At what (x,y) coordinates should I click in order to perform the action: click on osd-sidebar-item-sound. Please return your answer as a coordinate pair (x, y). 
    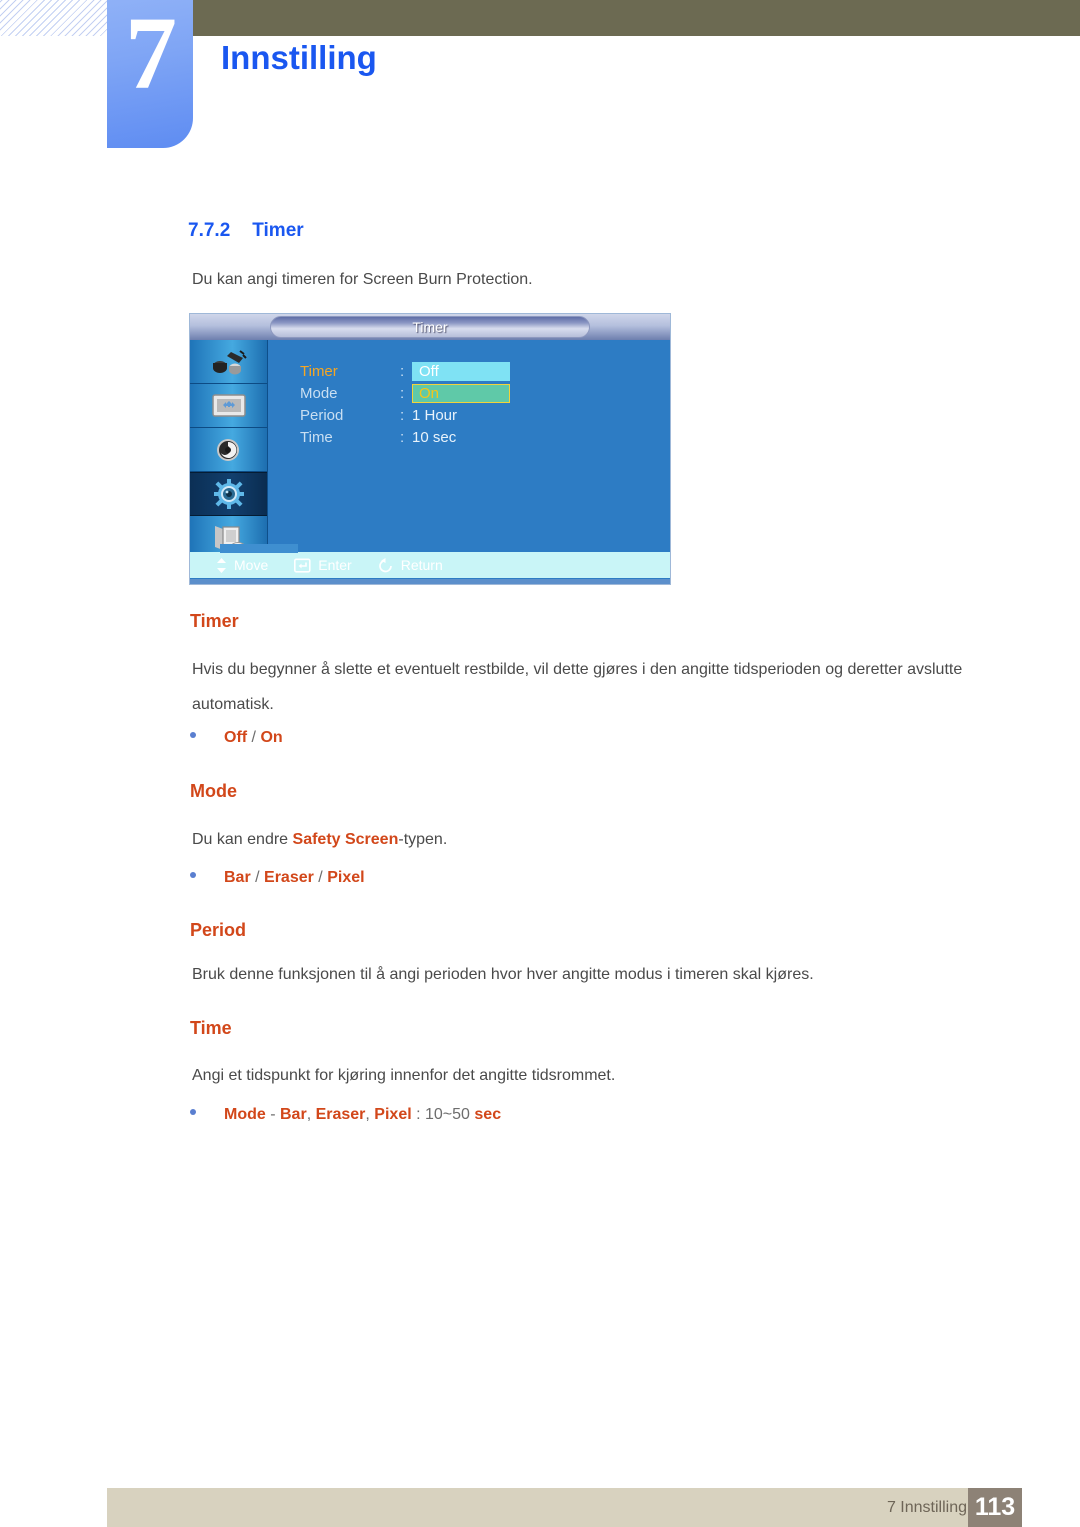
    Looking at the image, I should click on (228, 450).